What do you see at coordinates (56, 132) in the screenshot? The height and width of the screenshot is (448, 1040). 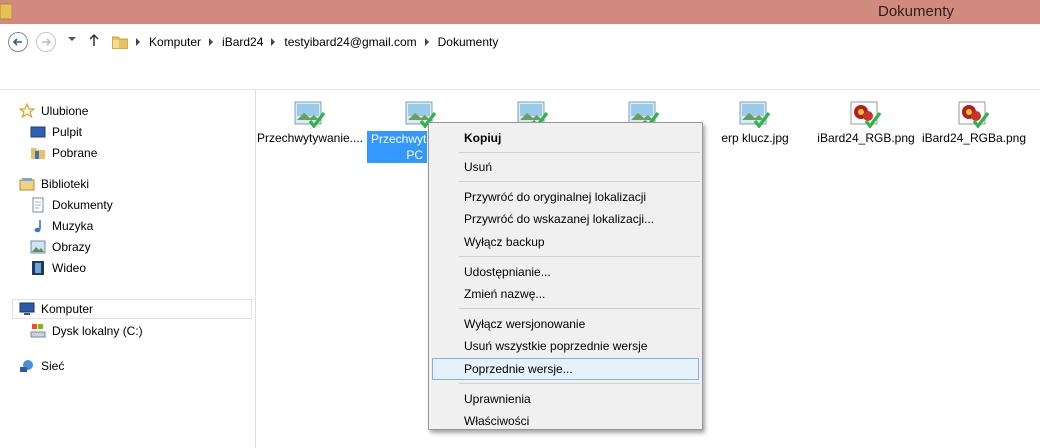 I see `nav-item-desktop: Pulpit` at bounding box center [56, 132].